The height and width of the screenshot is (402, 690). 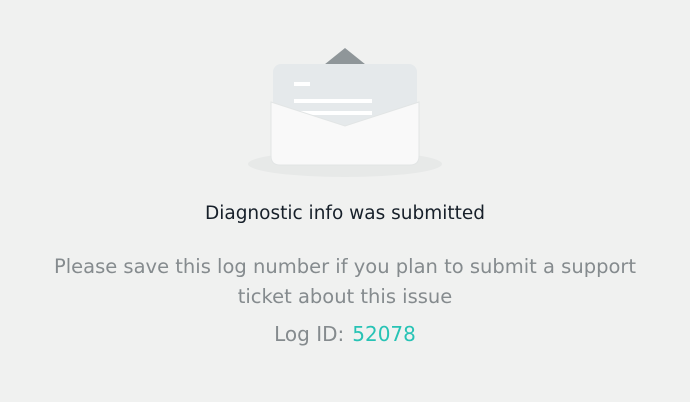 What do you see at coordinates (345, 114) in the screenshot?
I see `envelope-letter-icon` at bounding box center [345, 114].